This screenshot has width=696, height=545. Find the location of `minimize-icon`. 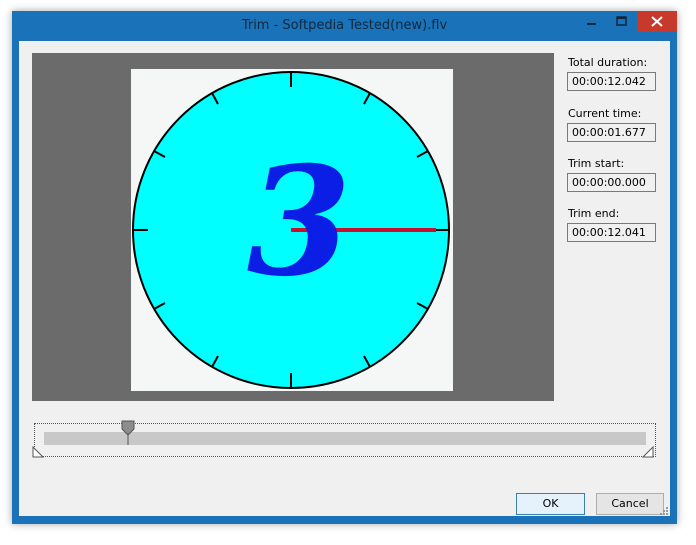

minimize-icon is located at coordinates (591, 24).